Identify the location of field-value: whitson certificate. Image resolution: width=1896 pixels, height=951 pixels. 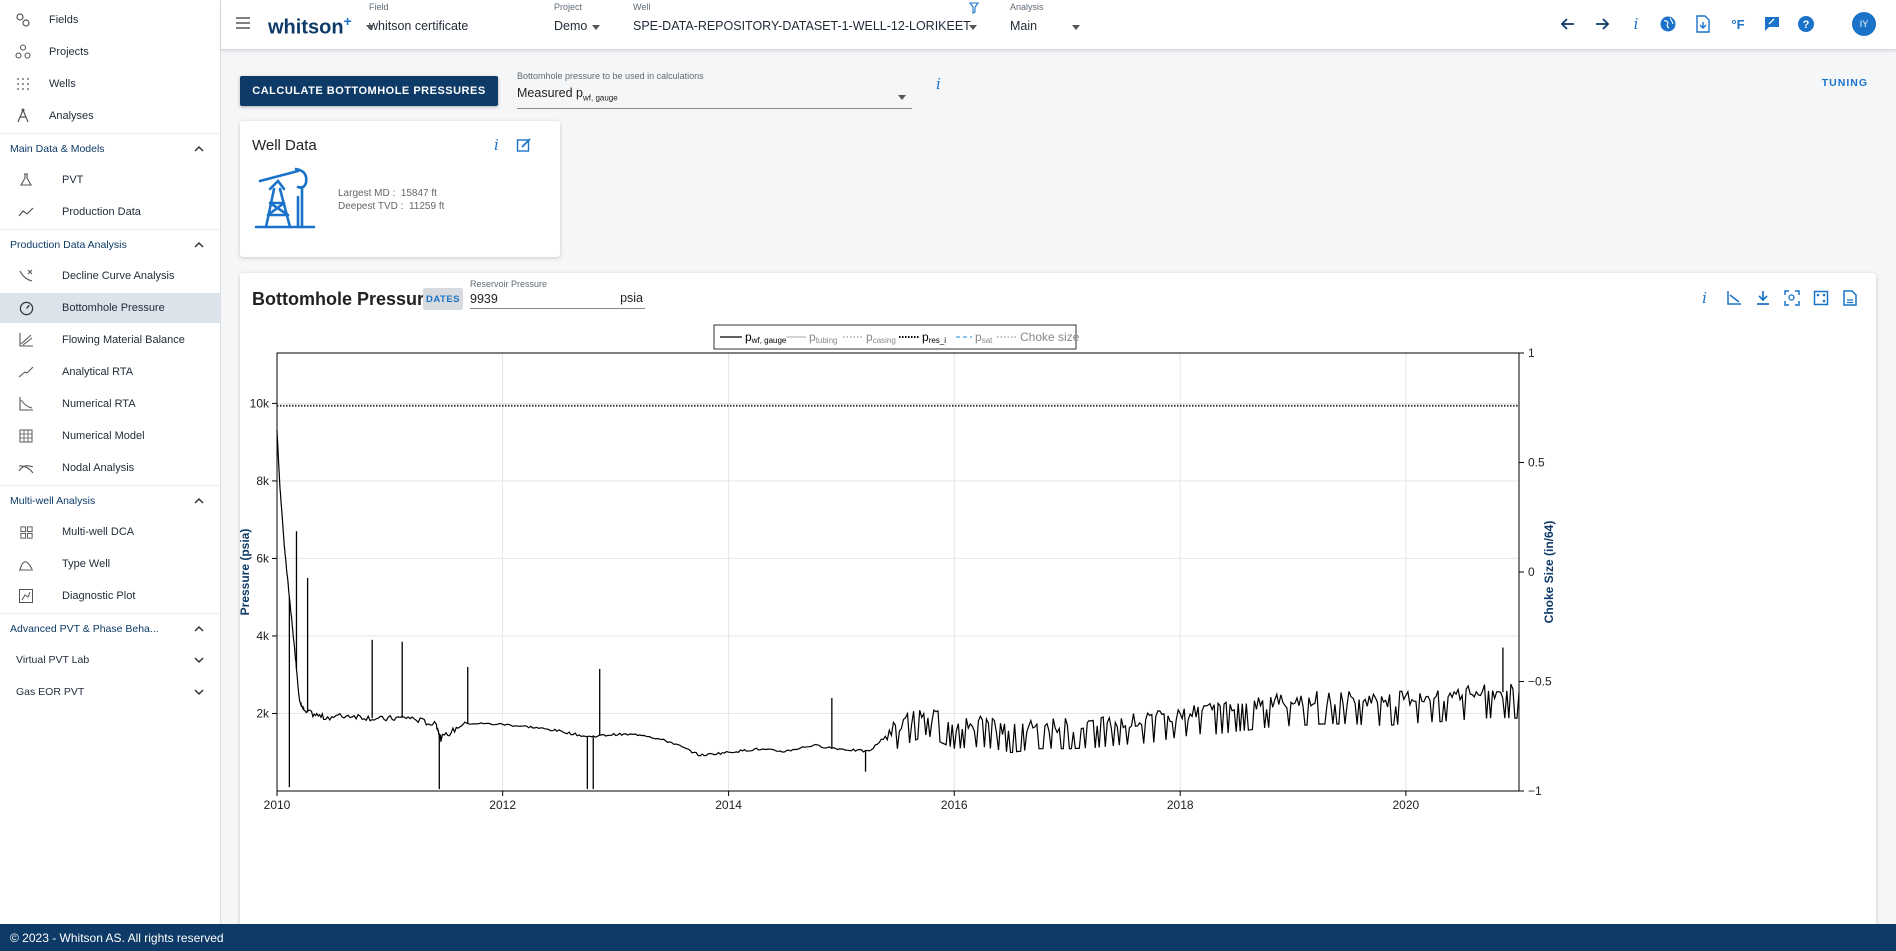
(419, 26).